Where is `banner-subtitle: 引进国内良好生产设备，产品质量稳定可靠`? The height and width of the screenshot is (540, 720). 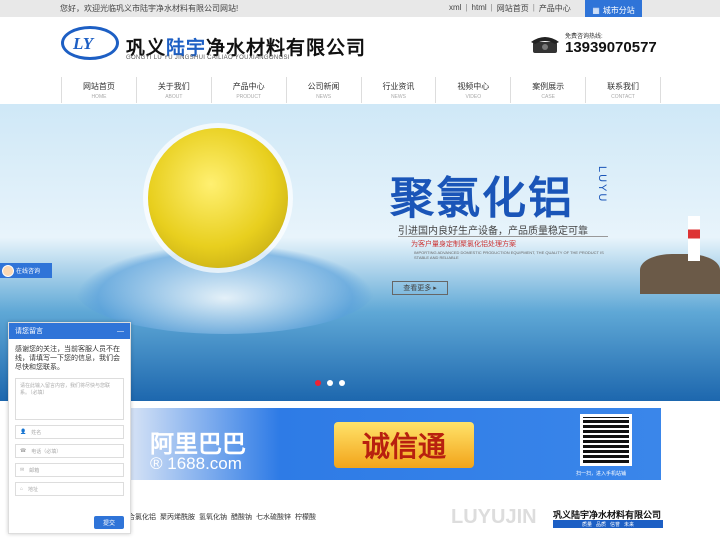
banner-subtitle: 引进国内良好生产设备，产品质量稳定可靠 is located at coordinates (493, 231).